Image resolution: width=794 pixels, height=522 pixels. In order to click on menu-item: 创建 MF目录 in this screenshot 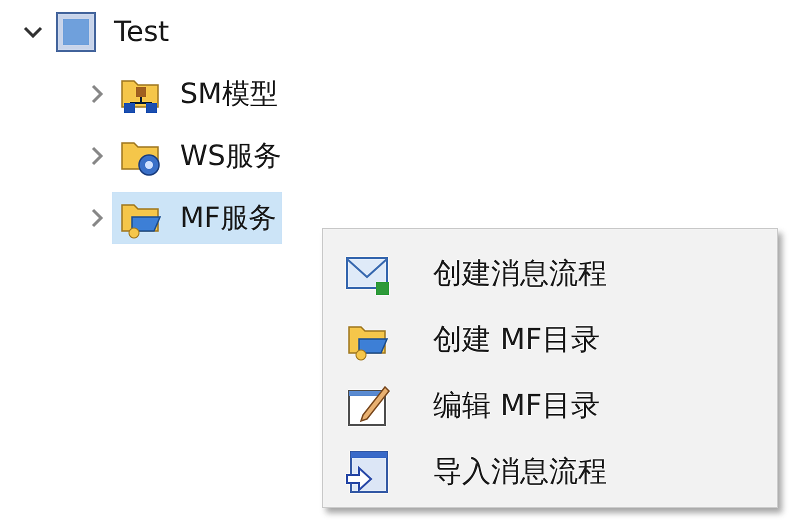, I will do `click(550, 340)`.